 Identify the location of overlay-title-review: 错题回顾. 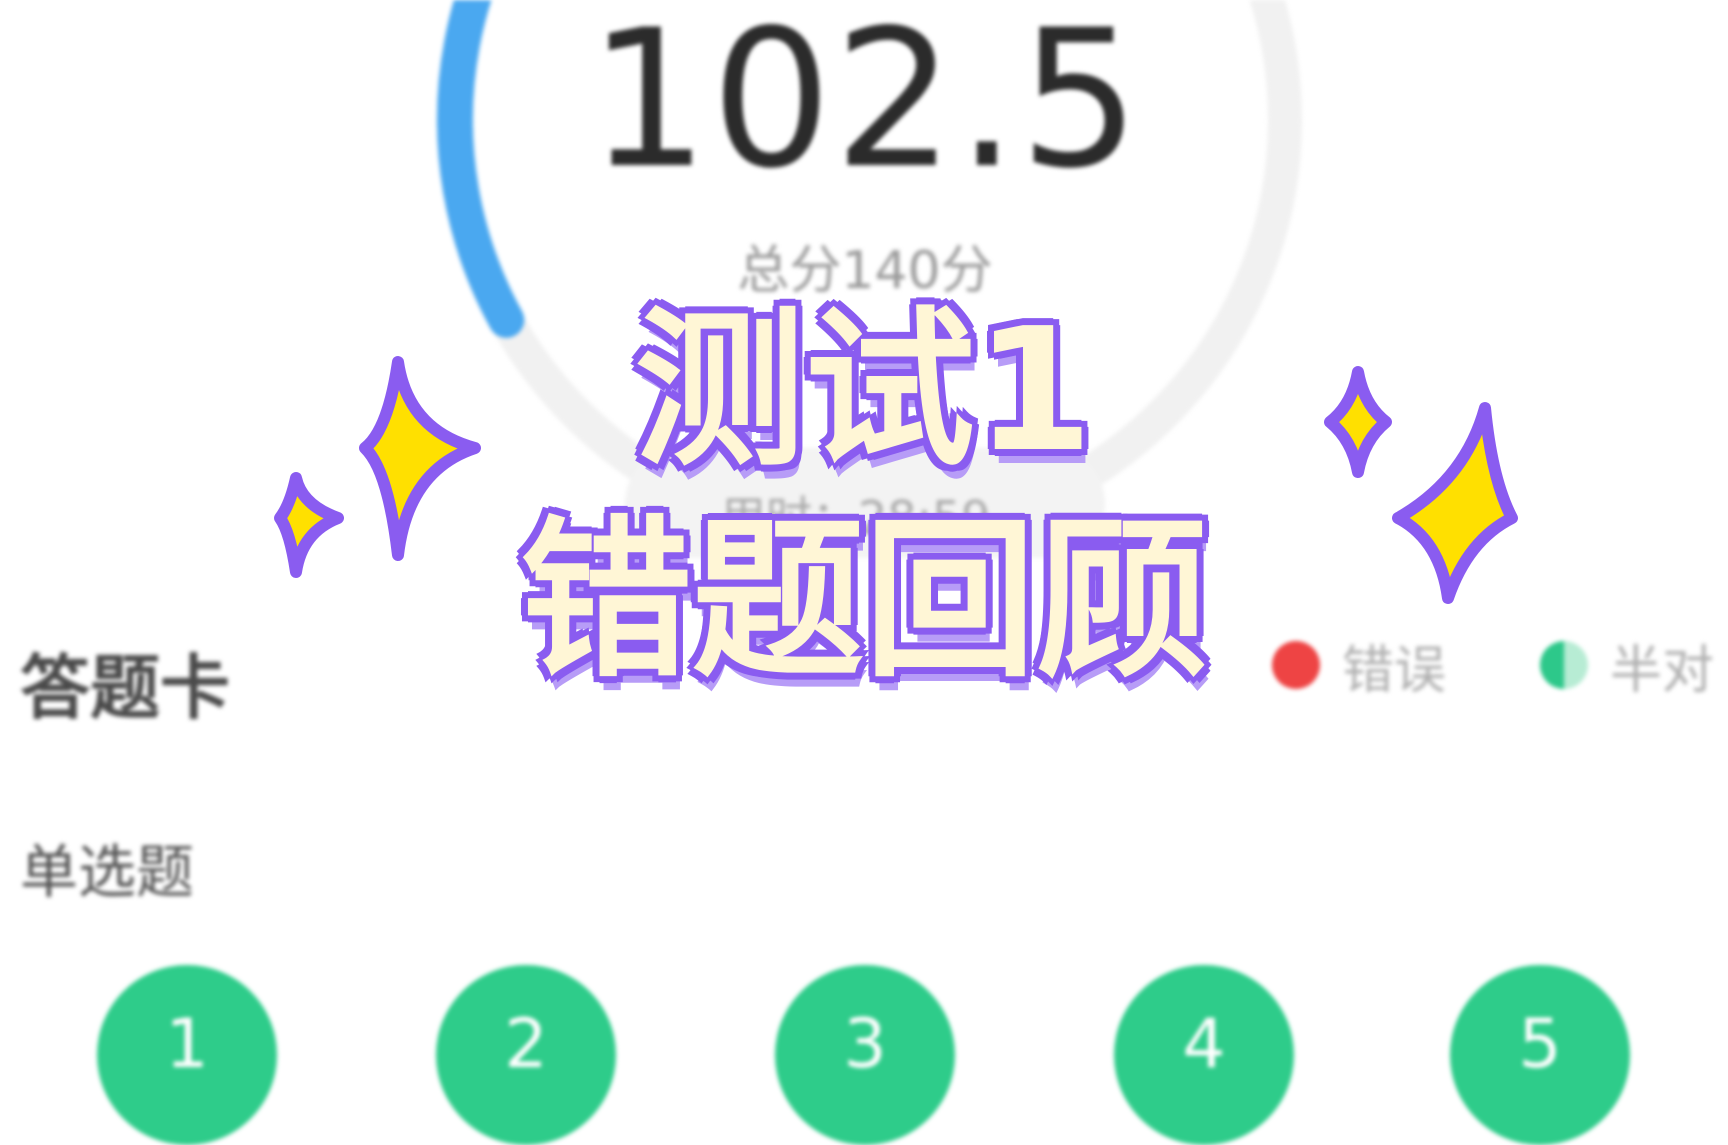
(864, 600).